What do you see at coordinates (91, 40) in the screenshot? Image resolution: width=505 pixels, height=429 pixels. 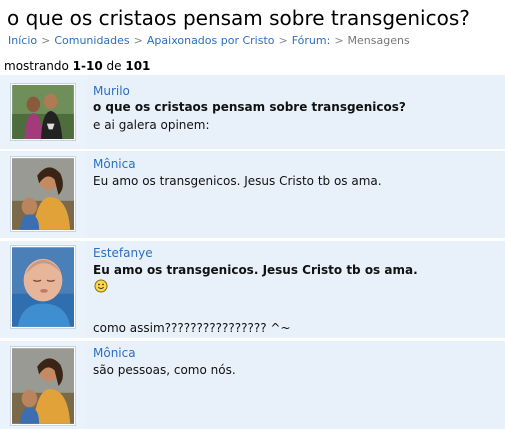 I see `breadcrumb-comunidades: Comunidades` at bounding box center [91, 40].